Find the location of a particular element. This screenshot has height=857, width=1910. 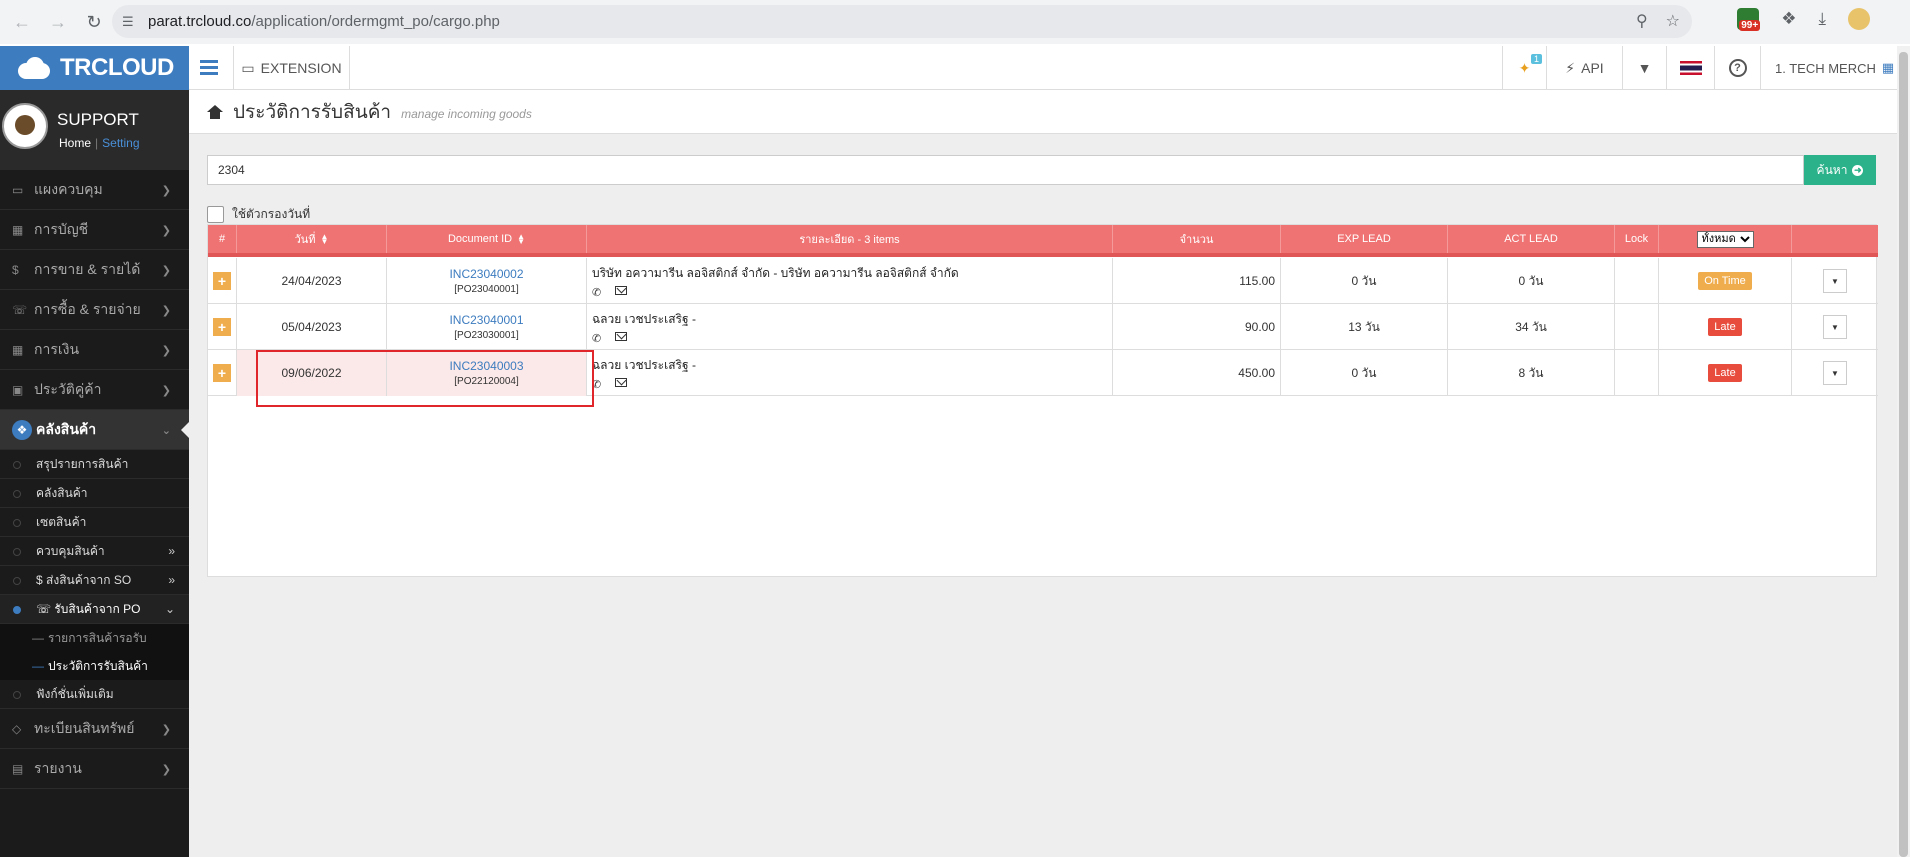

menu-toggle-button is located at coordinates (211, 68).